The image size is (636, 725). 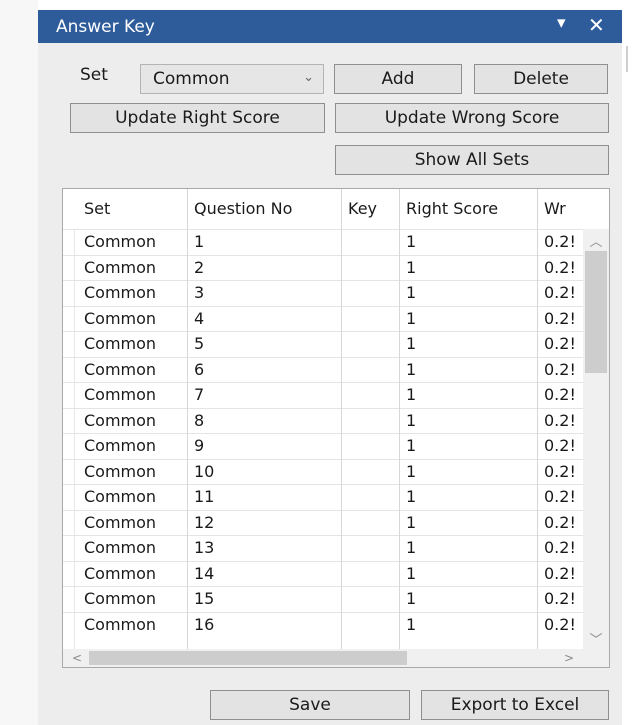 What do you see at coordinates (596, 640) in the screenshot?
I see `scroll-down-icon: ﹀` at bounding box center [596, 640].